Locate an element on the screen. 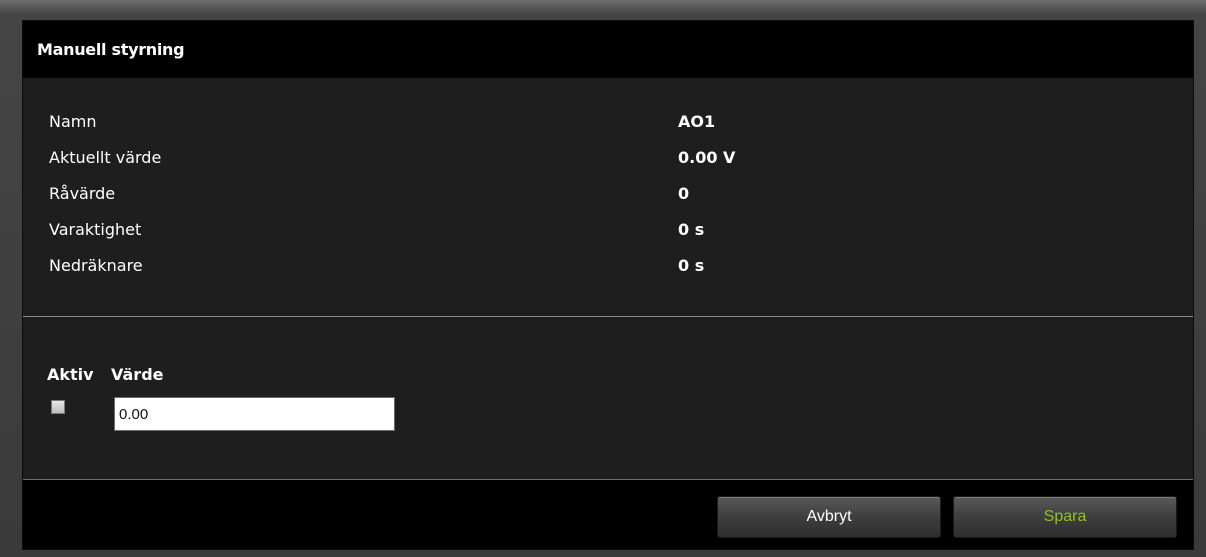 Image resolution: width=1206 pixels, height=557 pixels. info-row-raw-value: Råvärde 0 is located at coordinates (599, 202).